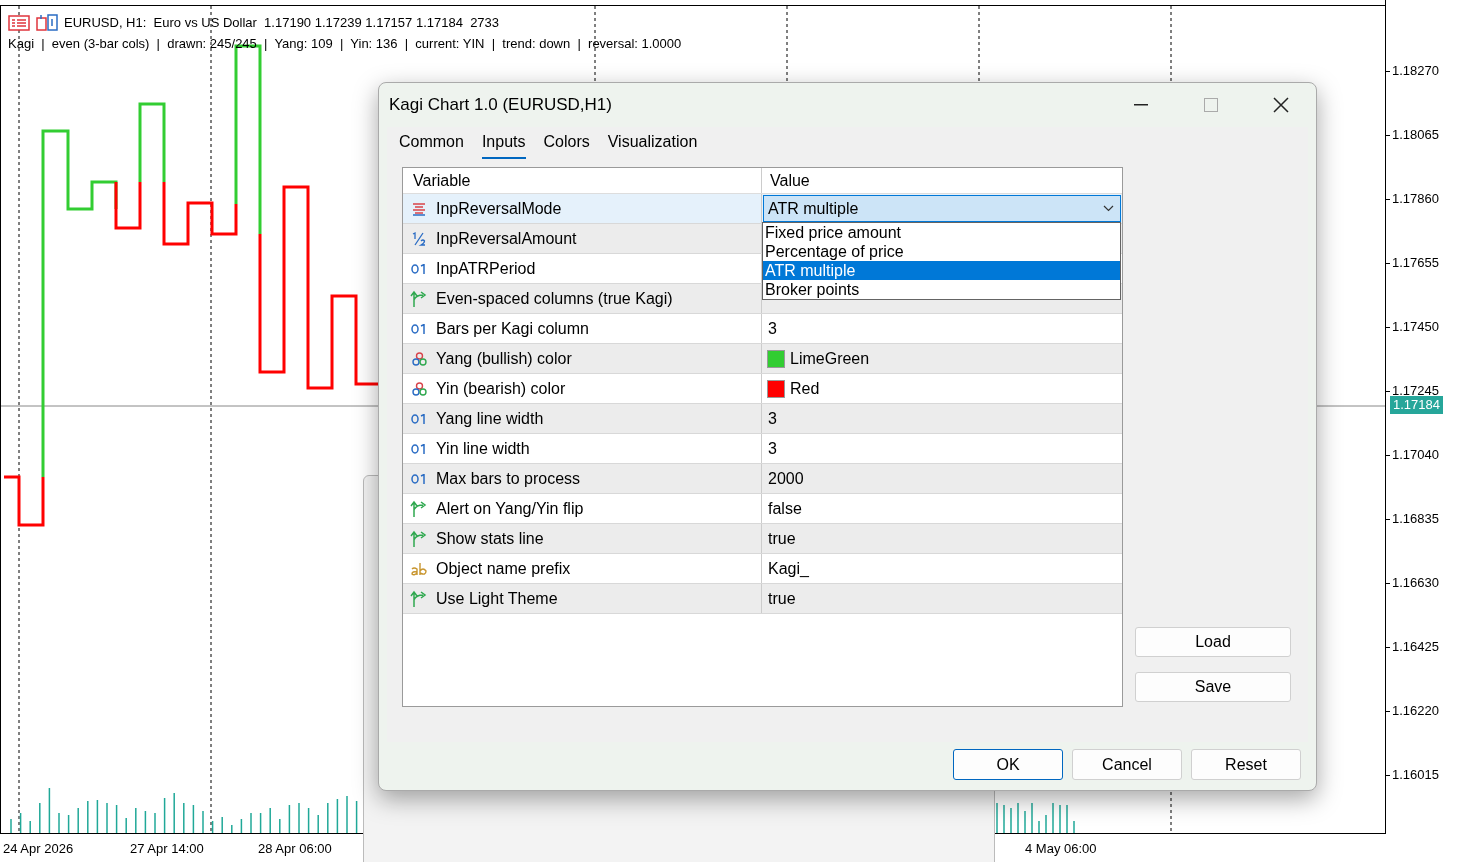 This screenshot has height=862, width=1462. What do you see at coordinates (501, 388) in the screenshot?
I see `parameter-name: Yin (bearish) color` at bounding box center [501, 388].